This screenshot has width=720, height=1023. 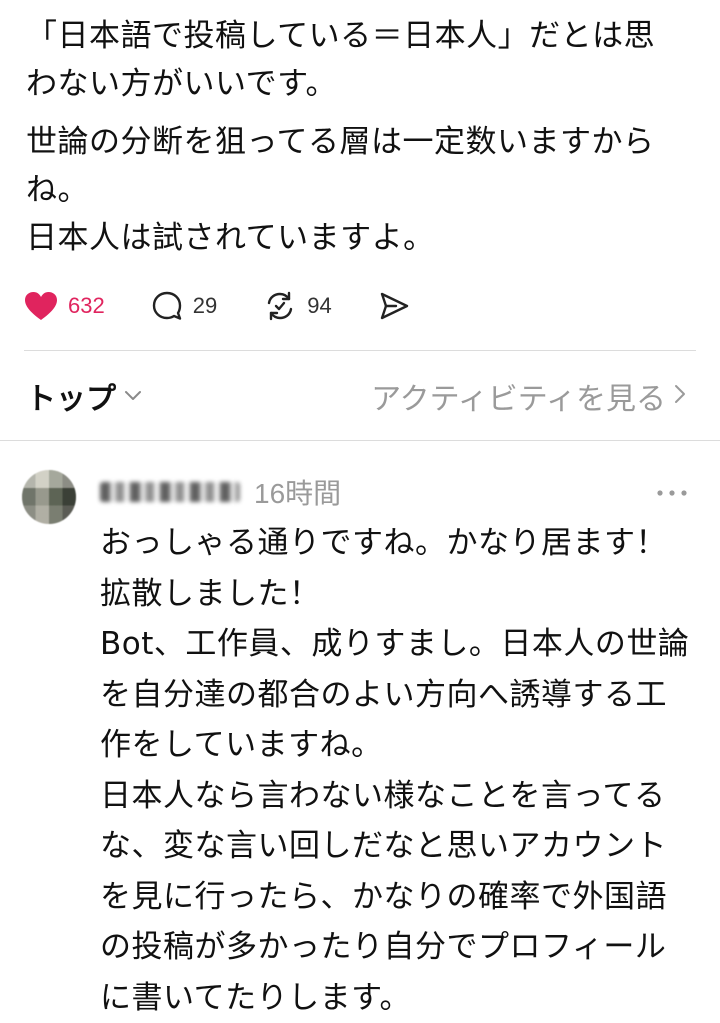 I want to click on repost-arrows-icon, so click(x=280, y=306).